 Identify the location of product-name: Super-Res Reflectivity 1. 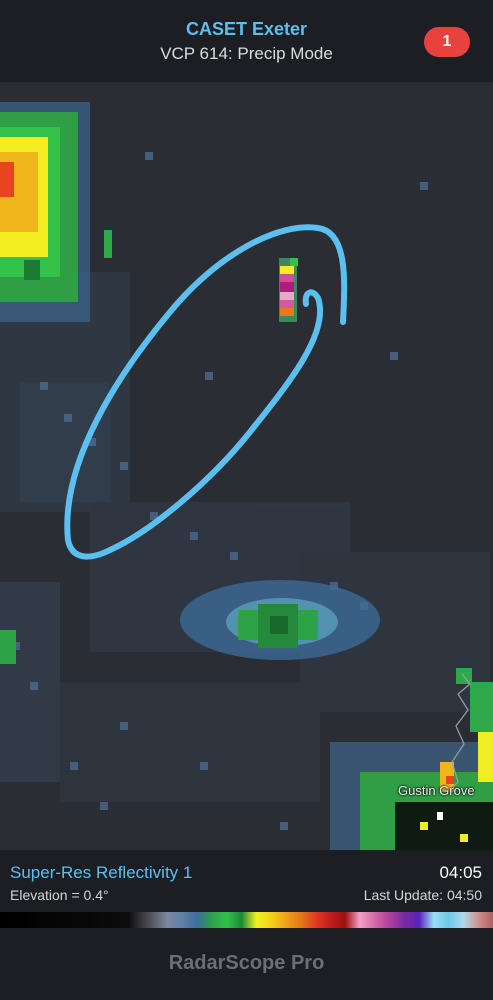
(101, 873).